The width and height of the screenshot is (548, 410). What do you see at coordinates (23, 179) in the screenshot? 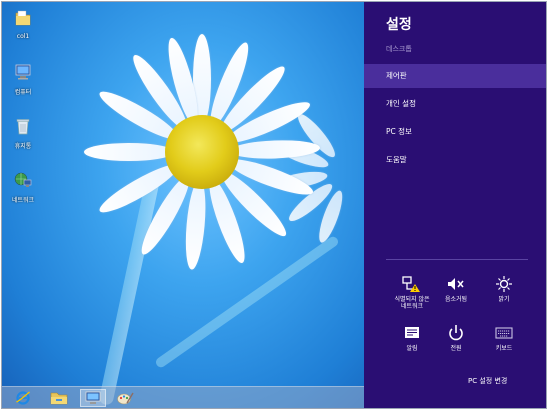
I see `network-icon` at bounding box center [23, 179].